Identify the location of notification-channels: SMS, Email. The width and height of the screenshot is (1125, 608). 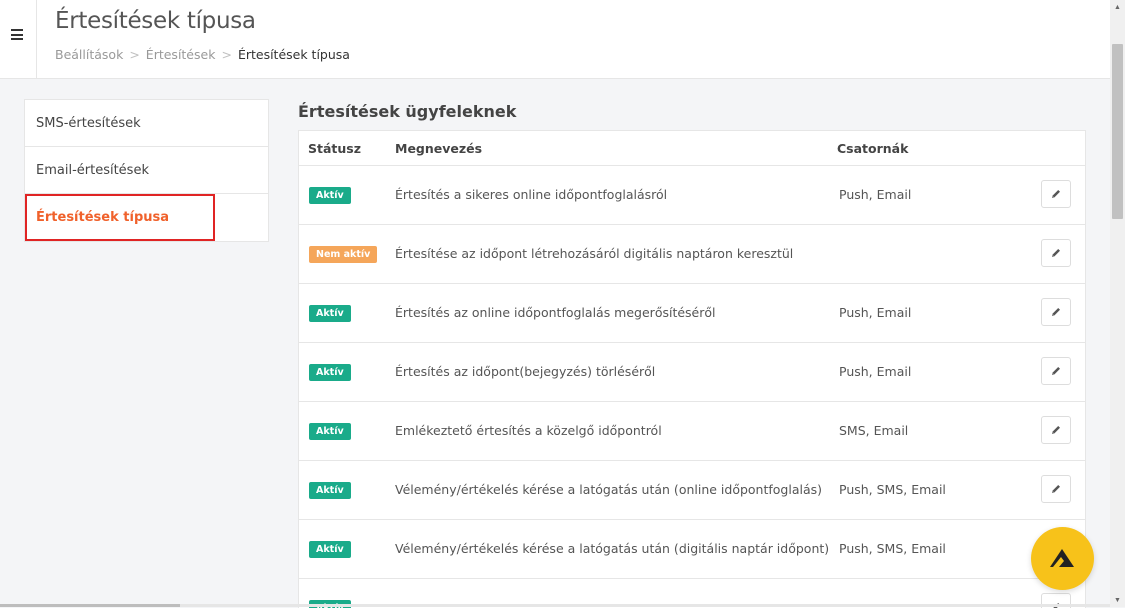
(874, 430).